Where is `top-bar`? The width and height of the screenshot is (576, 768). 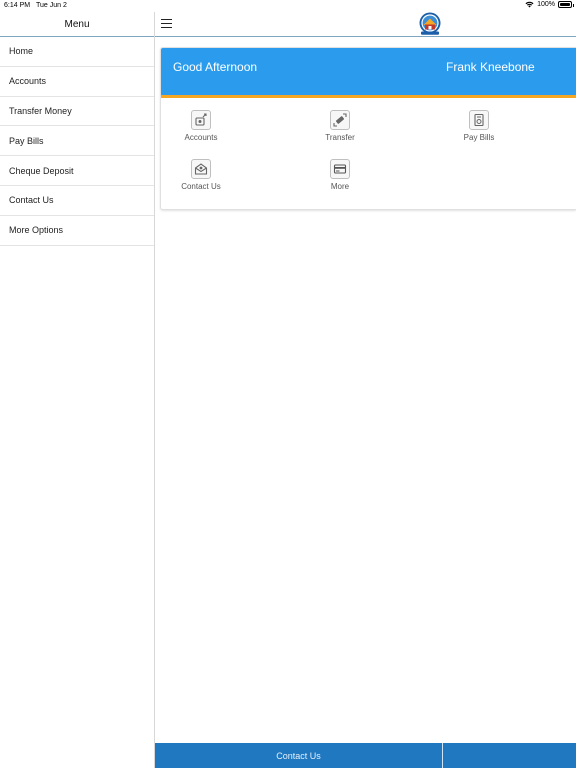
top-bar is located at coordinates (365, 24).